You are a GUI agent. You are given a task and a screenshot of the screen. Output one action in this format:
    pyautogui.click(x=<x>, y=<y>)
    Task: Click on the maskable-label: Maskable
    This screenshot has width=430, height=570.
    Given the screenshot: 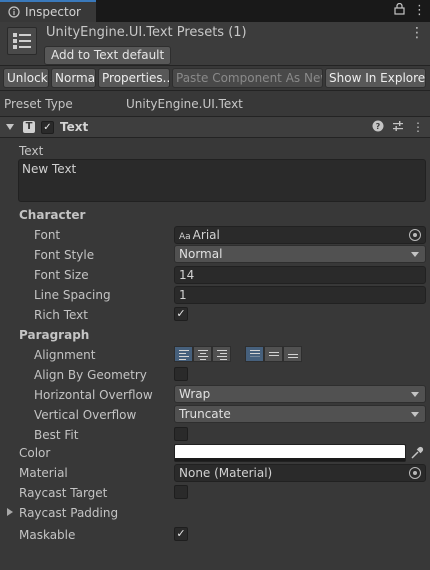 What is the action you would take?
    pyautogui.click(x=47, y=535)
    